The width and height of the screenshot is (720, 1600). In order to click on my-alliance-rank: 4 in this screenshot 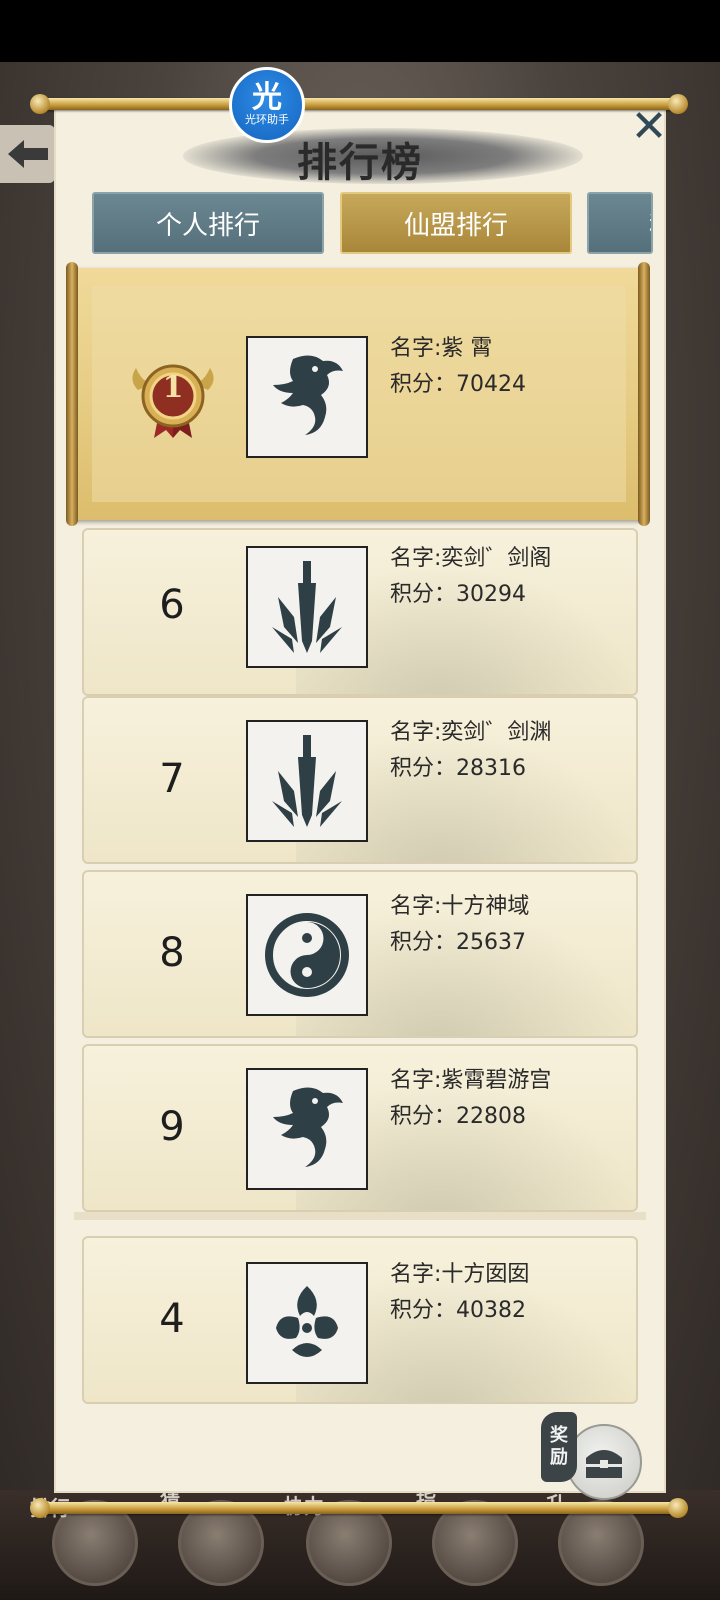, I will do `click(172, 1319)`.